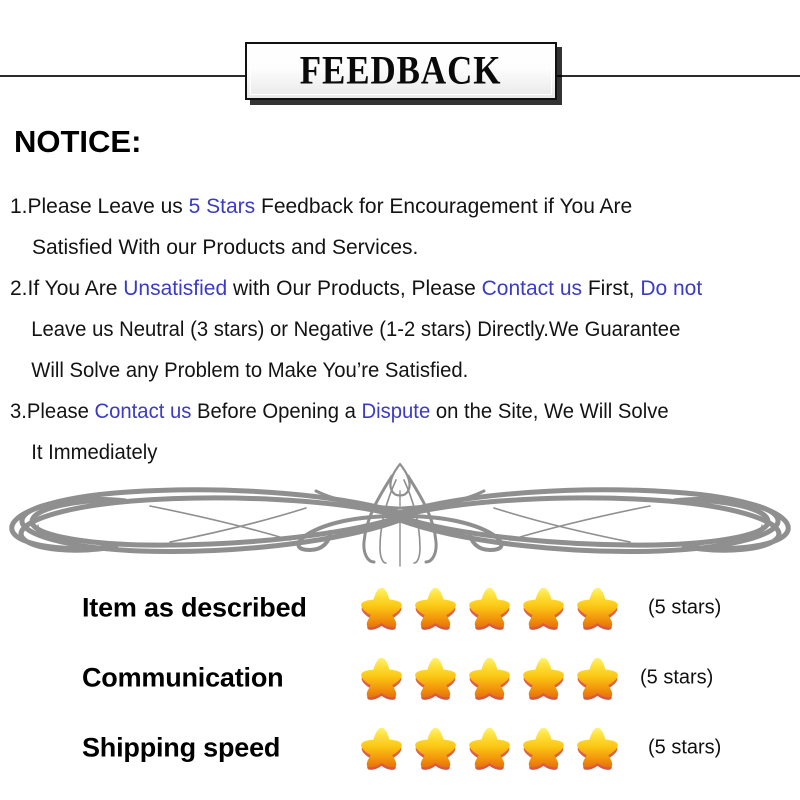 This screenshot has height=800, width=800. I want to click on notice-highlight-text: 5 Stars, so click(222, 206).